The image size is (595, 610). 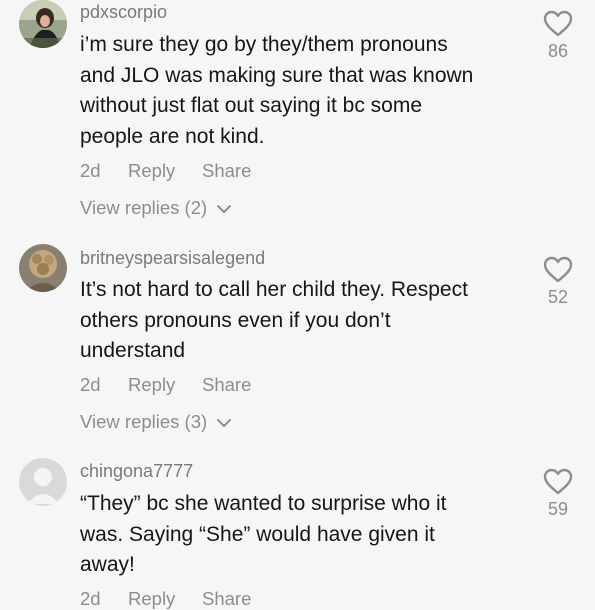 What do you see at coordinates (257, 534) in the screenshot?
I see `comment-text-line: was. Saying “She” would have given it` at bounding box center [257, 534].